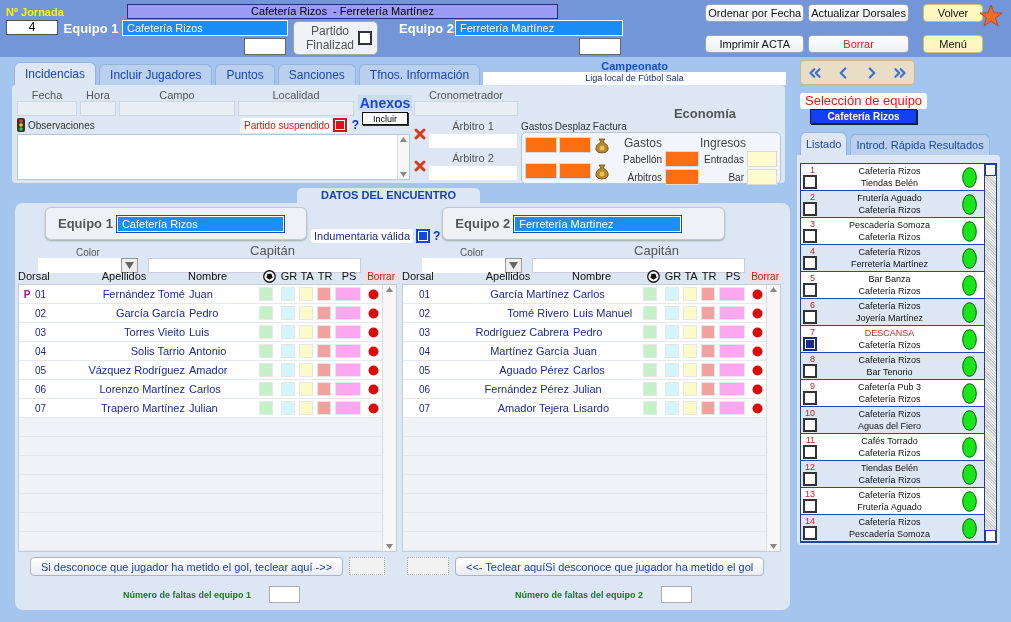  I want to click on match-item: 11 Cafés Torrado Cafetería Rizos, so click(892, 447).